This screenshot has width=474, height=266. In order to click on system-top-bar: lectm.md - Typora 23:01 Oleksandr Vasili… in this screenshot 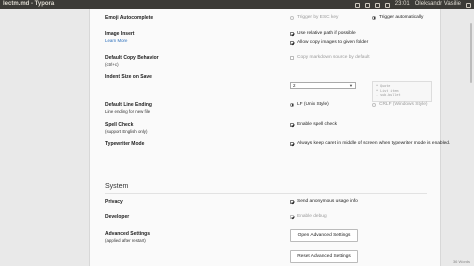, I will do `click(237, 4)`.